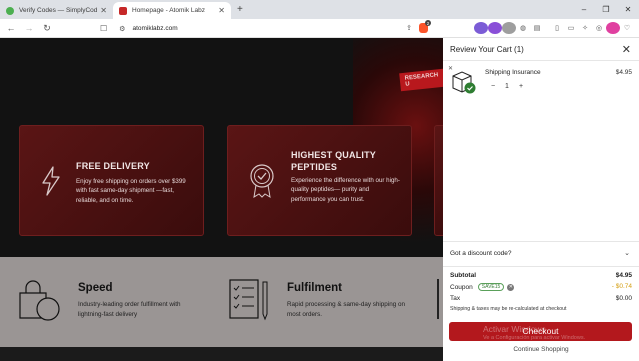 The width and height of the screenshot is (639, 361). Describe the element at coordinates (540, 331) in the screenshot. I see `checkout-button: Checkout` at that location.